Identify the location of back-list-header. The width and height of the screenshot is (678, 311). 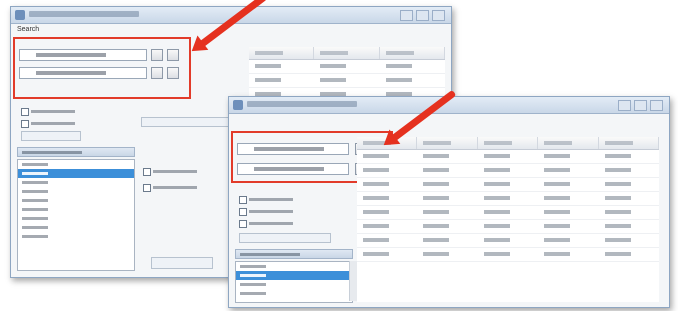
(76, 152).